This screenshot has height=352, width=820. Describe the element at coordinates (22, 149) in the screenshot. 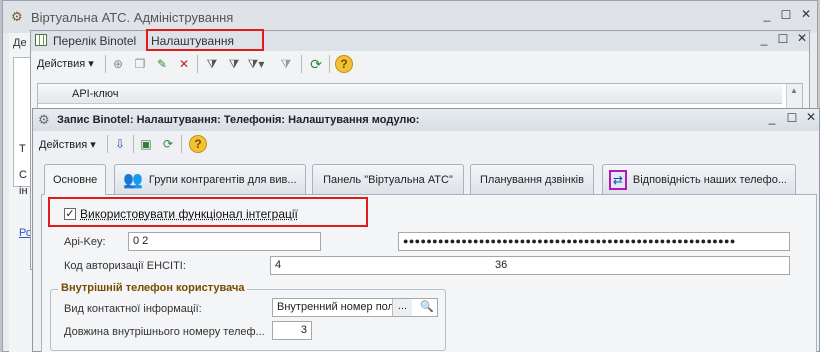

I see `left-text-t: Т` at that location.